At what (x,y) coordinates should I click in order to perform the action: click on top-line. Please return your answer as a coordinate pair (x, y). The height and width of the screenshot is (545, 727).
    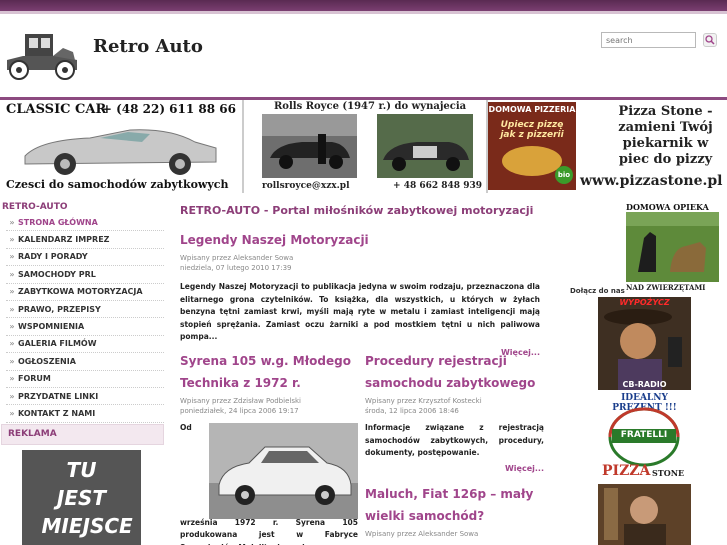
    Looking at the image, I should click on (363, 12).